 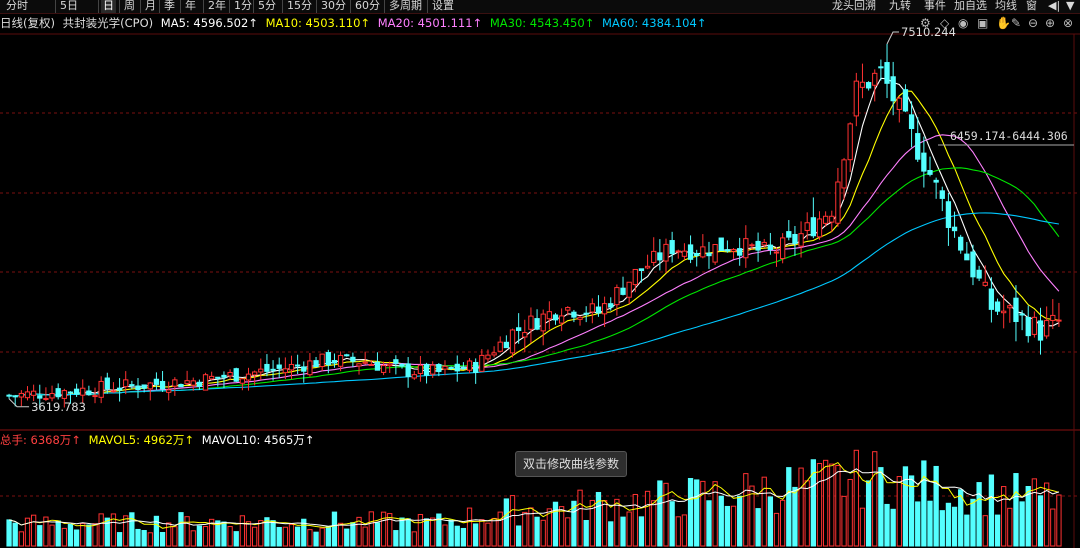 What do you see at coordinates (58, 407) in the screenshot?
I see `low-label: 3619.783` at bounding box center [58, 407].